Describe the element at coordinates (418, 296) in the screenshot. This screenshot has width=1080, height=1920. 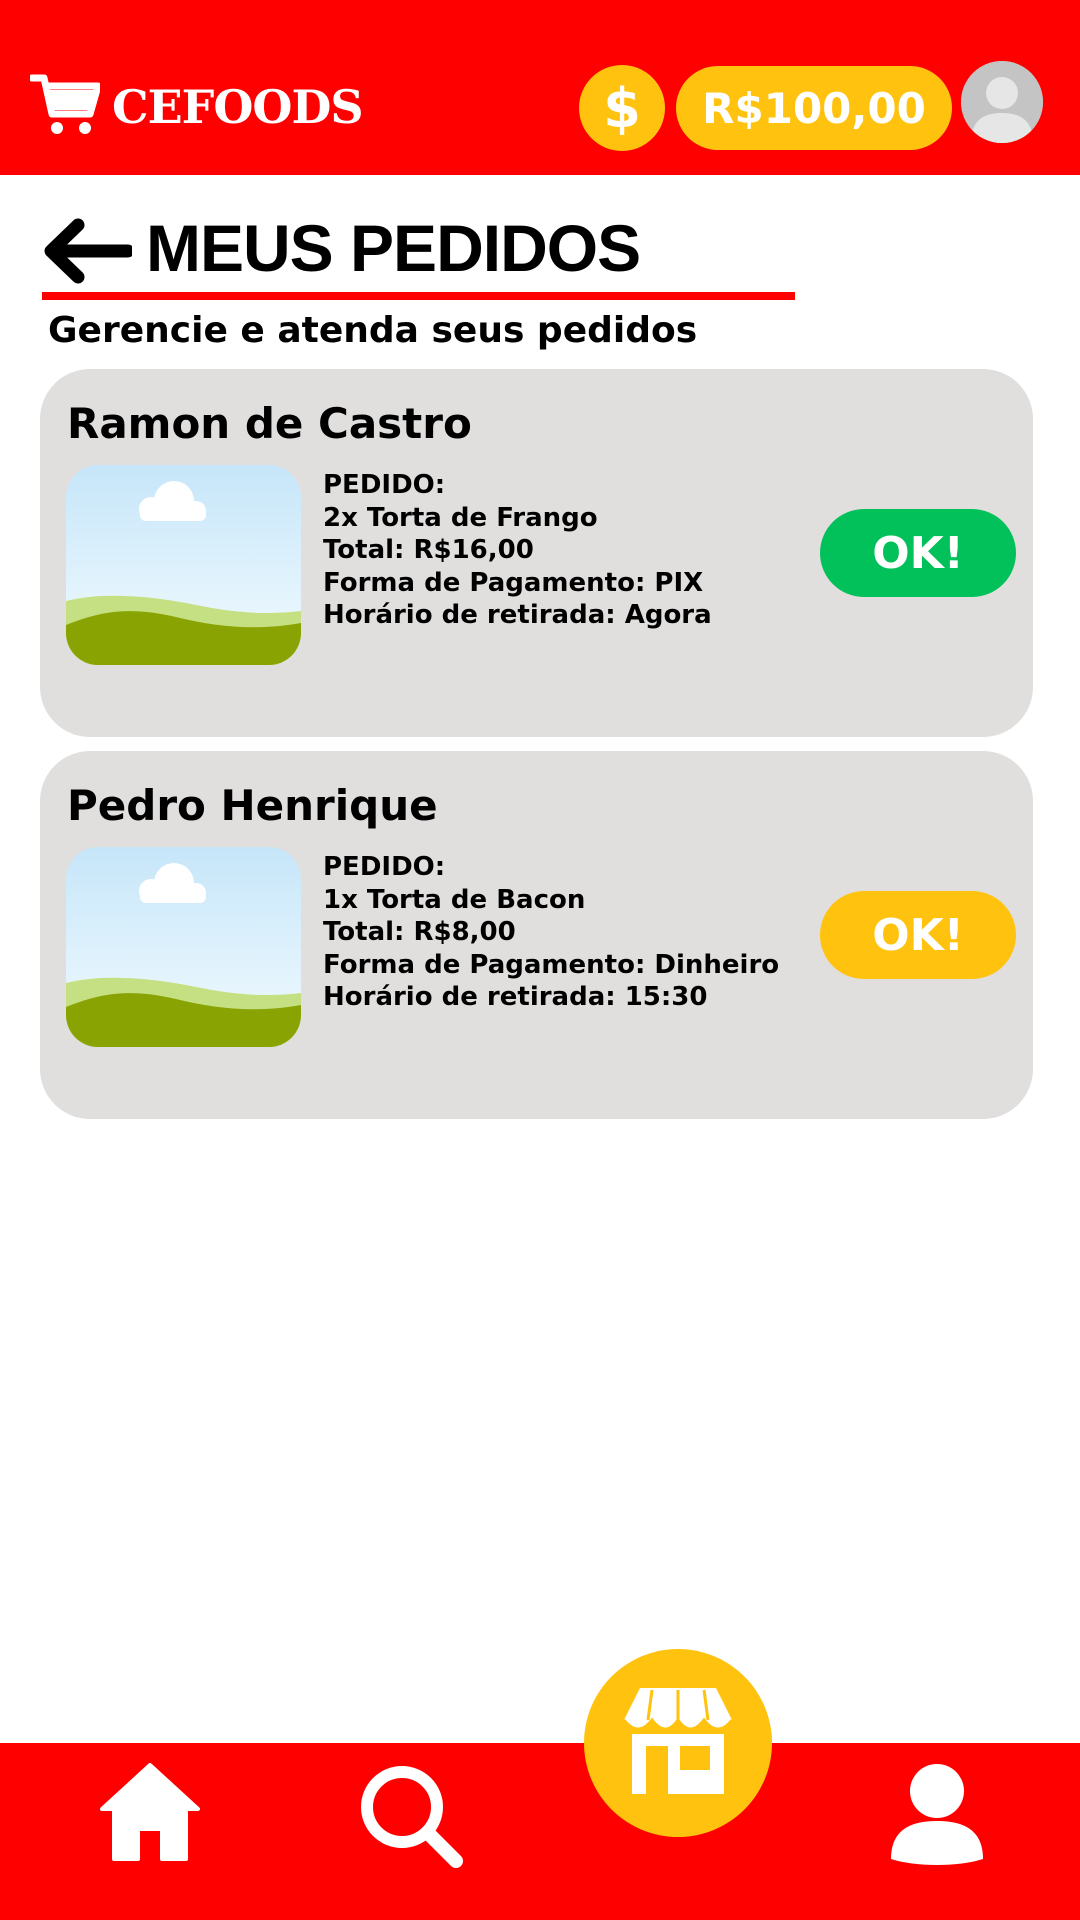
I see `title-underline` at that location.